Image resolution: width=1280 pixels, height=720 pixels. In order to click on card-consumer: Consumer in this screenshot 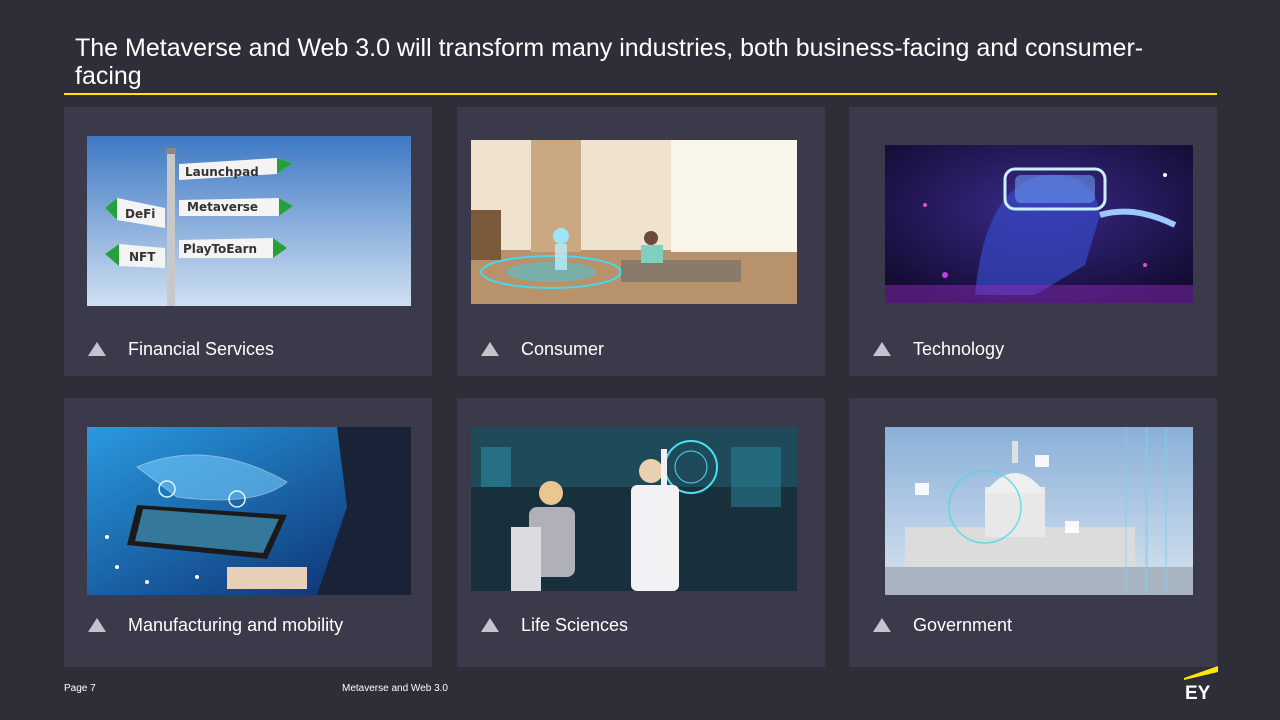, I will do `click(641, 241)`.